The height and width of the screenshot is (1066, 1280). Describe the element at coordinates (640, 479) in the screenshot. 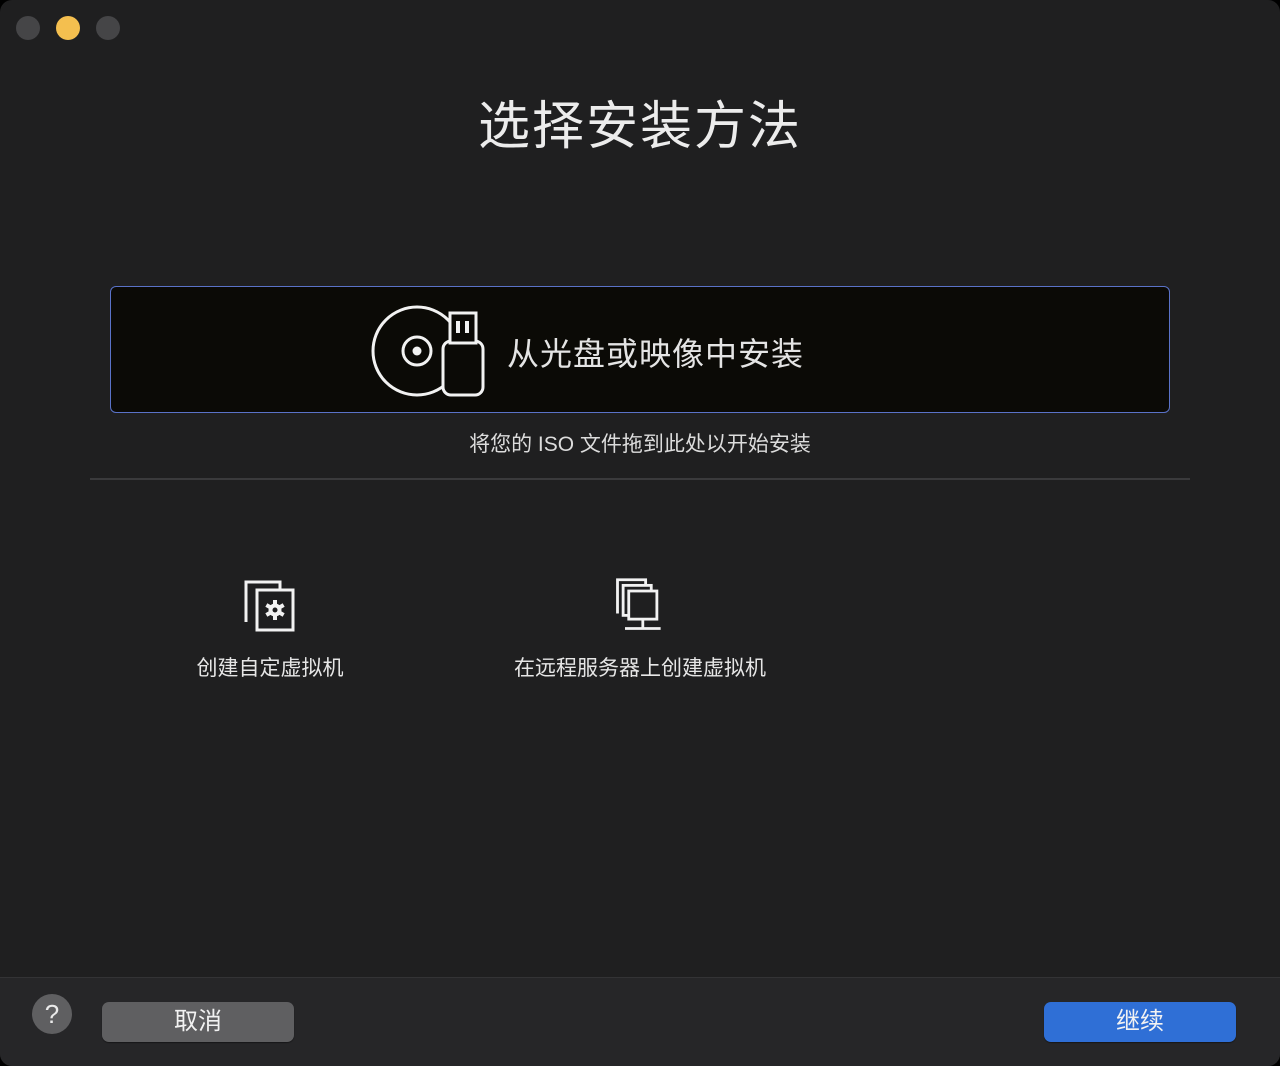

I see `section-divider` at that location.